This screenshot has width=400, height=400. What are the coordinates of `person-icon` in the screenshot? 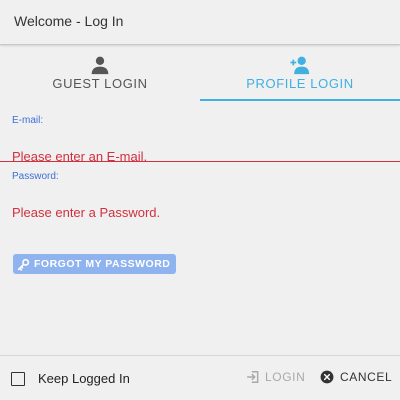 It's located at (100, 65).